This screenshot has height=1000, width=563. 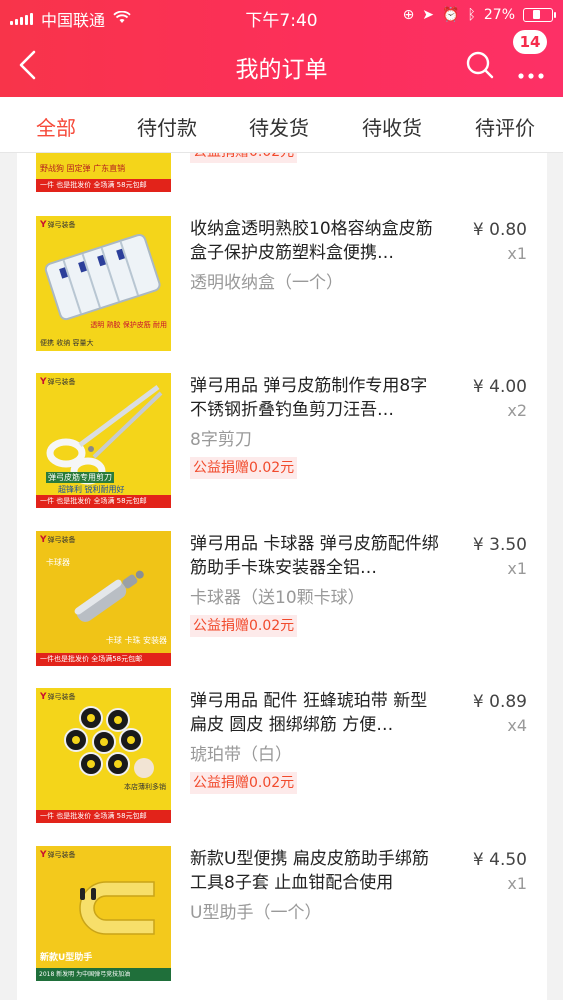 I want to click on product-price: ¥ 3.50, so click(x=499, y=545).